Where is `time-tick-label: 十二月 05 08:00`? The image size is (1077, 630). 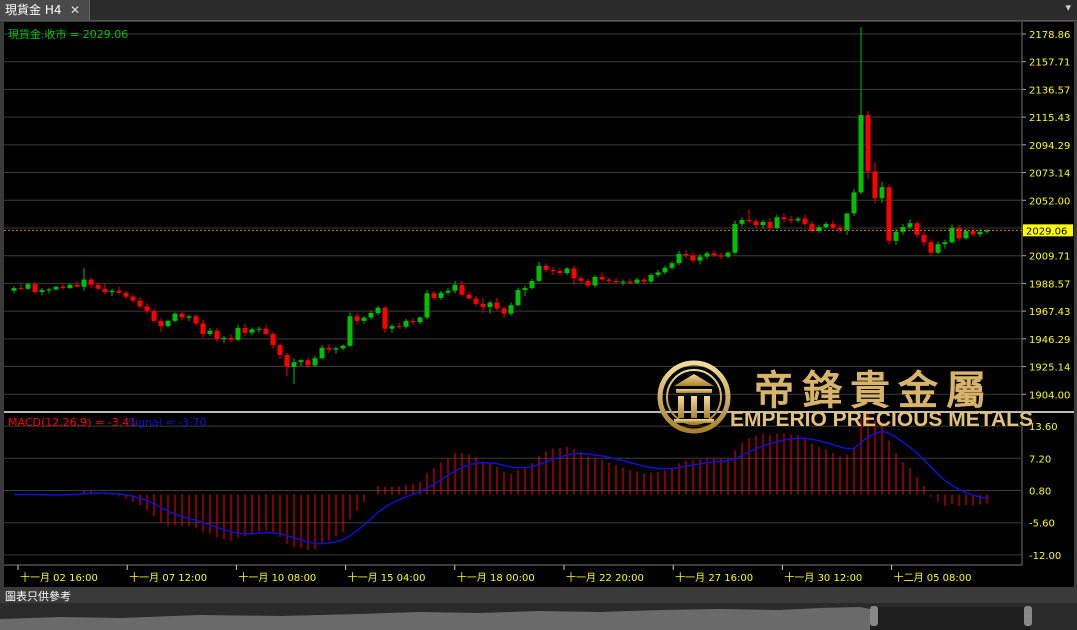 time-tick-label: 十二月 05 08:00 is located at coordinates (933, 577).